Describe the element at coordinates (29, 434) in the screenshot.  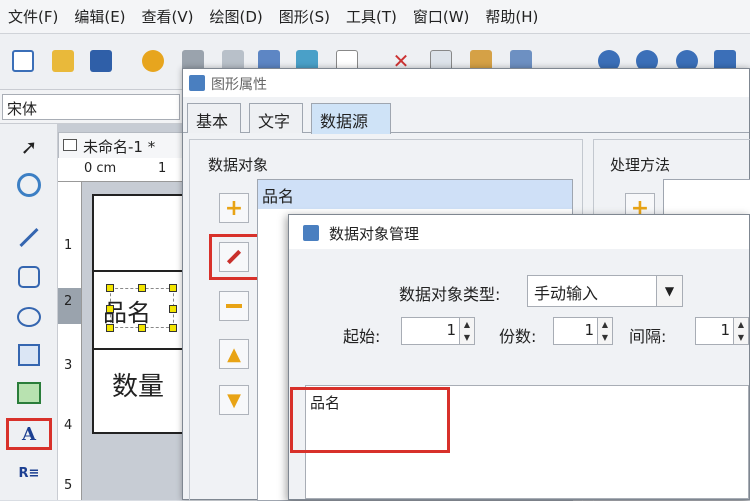
I see `text-tool-icon: A` at that location.